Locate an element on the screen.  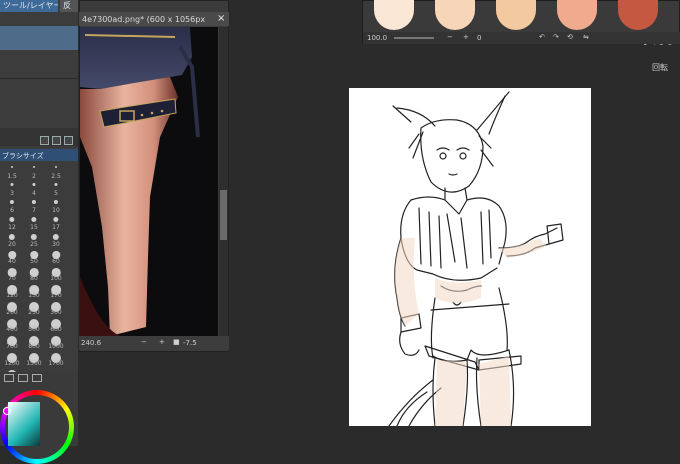
palette-zoom-in-icon: + is located at coordinates (466, 37).